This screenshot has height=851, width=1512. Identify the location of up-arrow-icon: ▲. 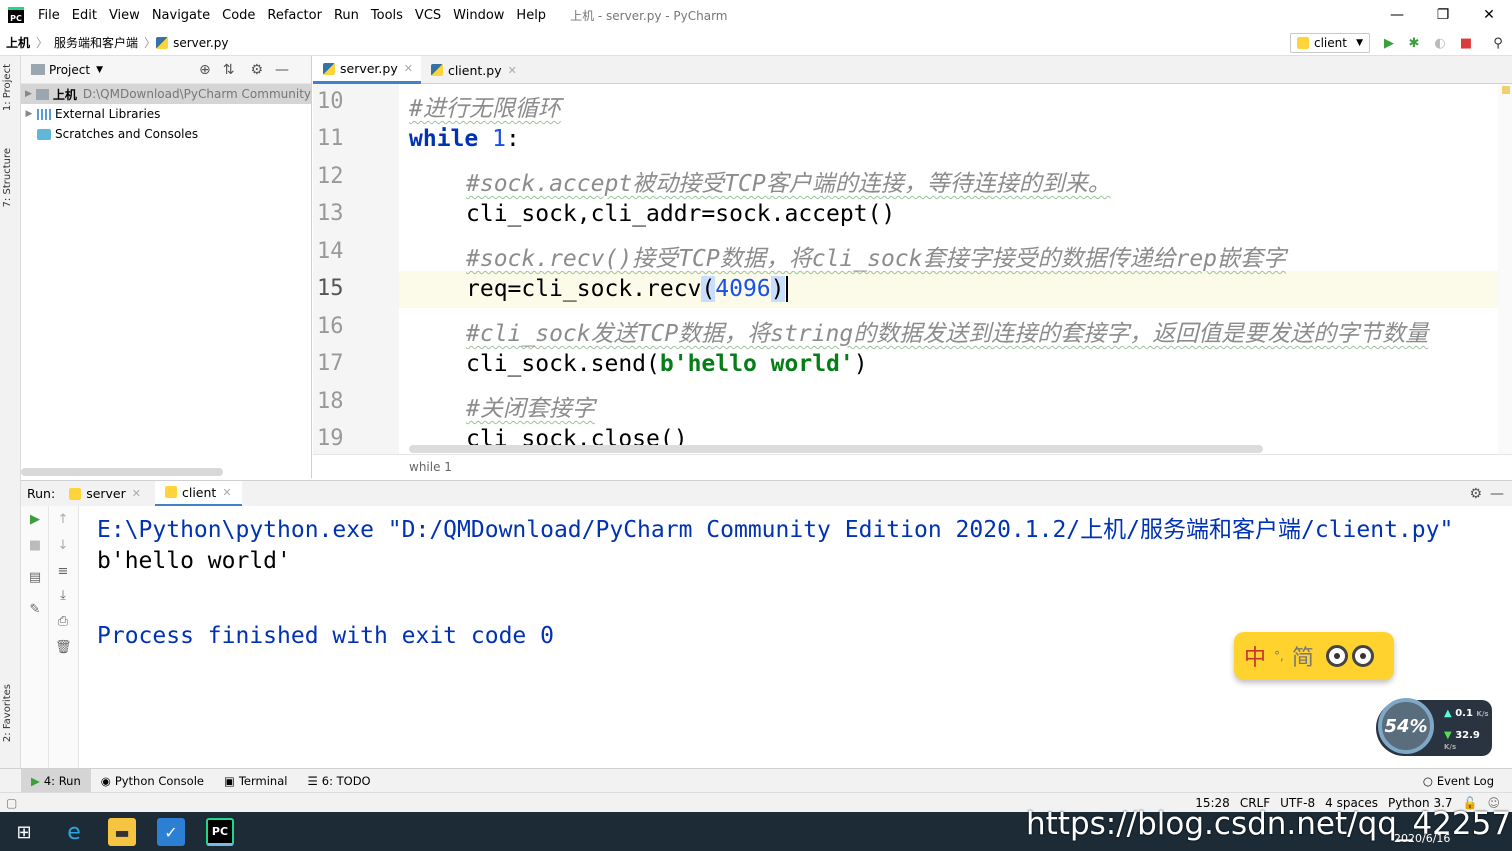
(1448, 713).